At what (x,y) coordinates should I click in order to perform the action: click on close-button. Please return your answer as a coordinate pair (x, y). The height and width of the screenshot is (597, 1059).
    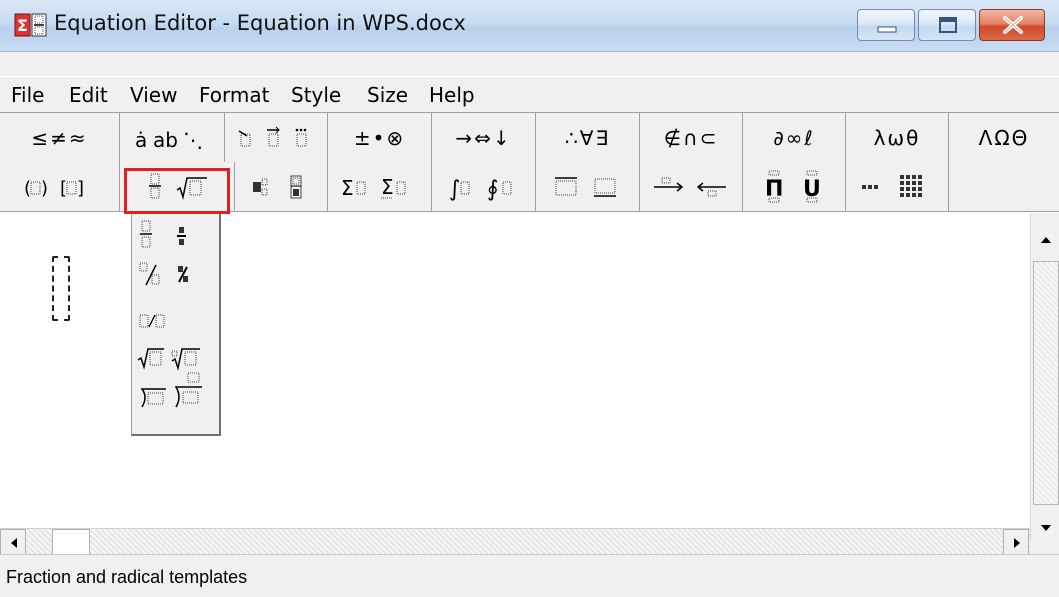
    Looking at the image, I should click on (1012, 25).